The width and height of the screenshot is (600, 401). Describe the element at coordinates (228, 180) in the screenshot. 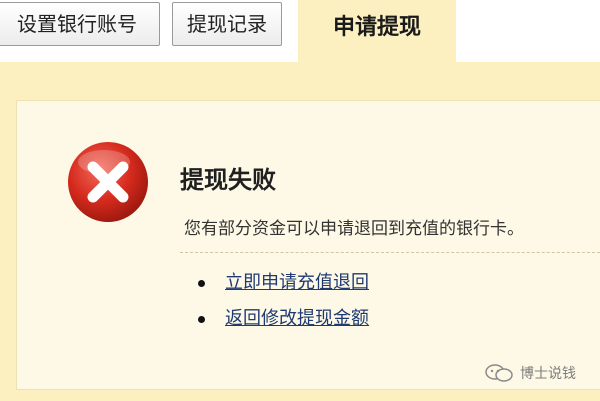

I see `result-title: 提现失败` at that location.